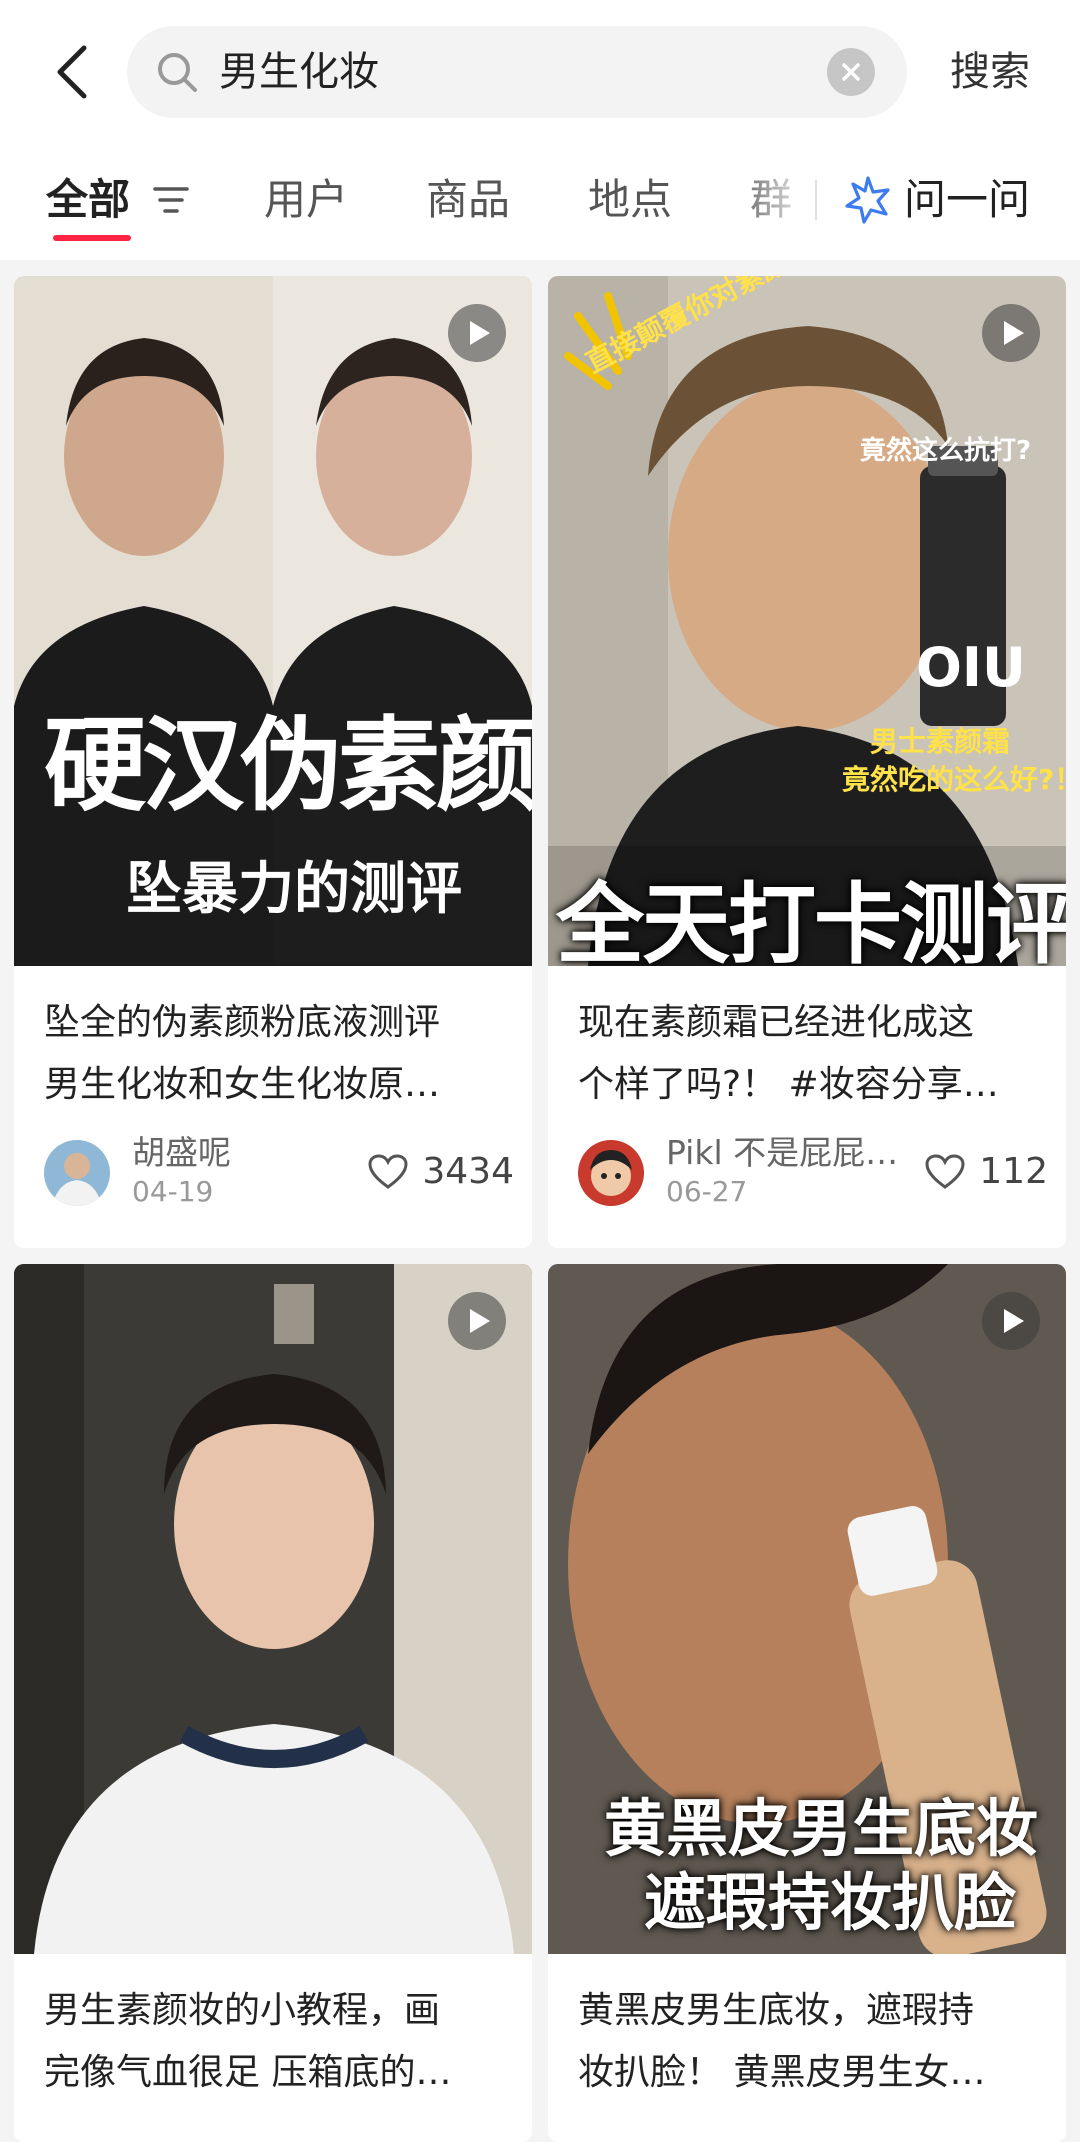 Image resolution: width=1080 pixels, height=2142 pixels. I want to click on ask-ai-button: 问一问, so click(967, 200).